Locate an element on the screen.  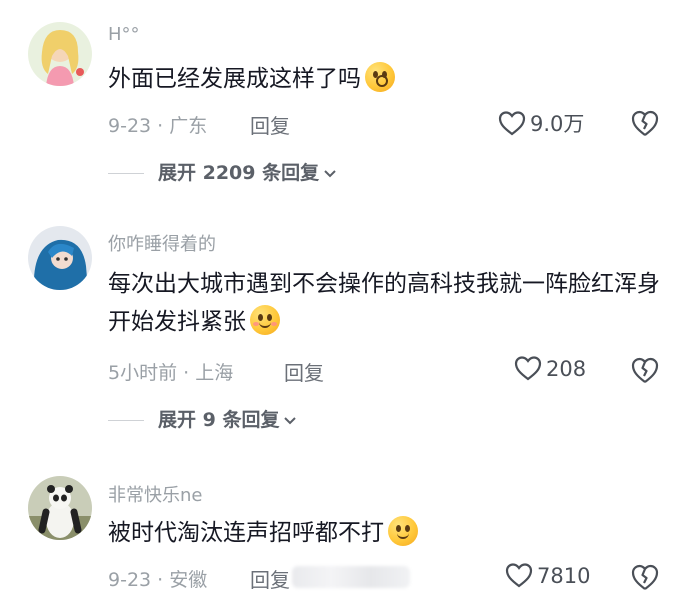
expand-replies-button: 展开 2209 条回复 is located at coordinates (222, 171).